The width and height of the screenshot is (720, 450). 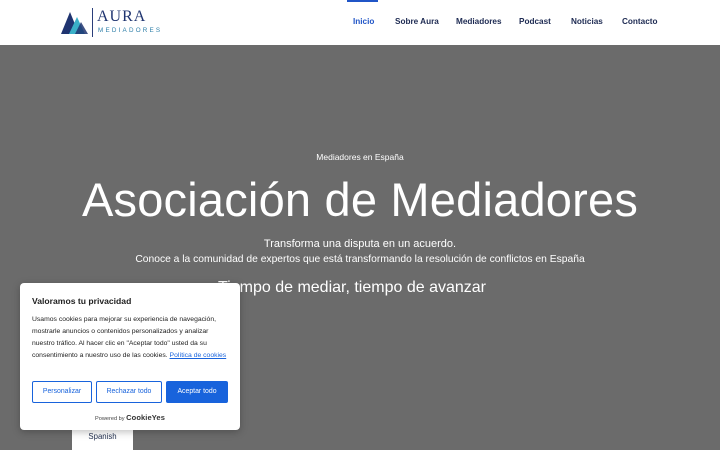 What do you see at coordinates (363, 22) in the screenshot?
I see `nav-item-inicio: Inicio` at bounding box center [363, 22].